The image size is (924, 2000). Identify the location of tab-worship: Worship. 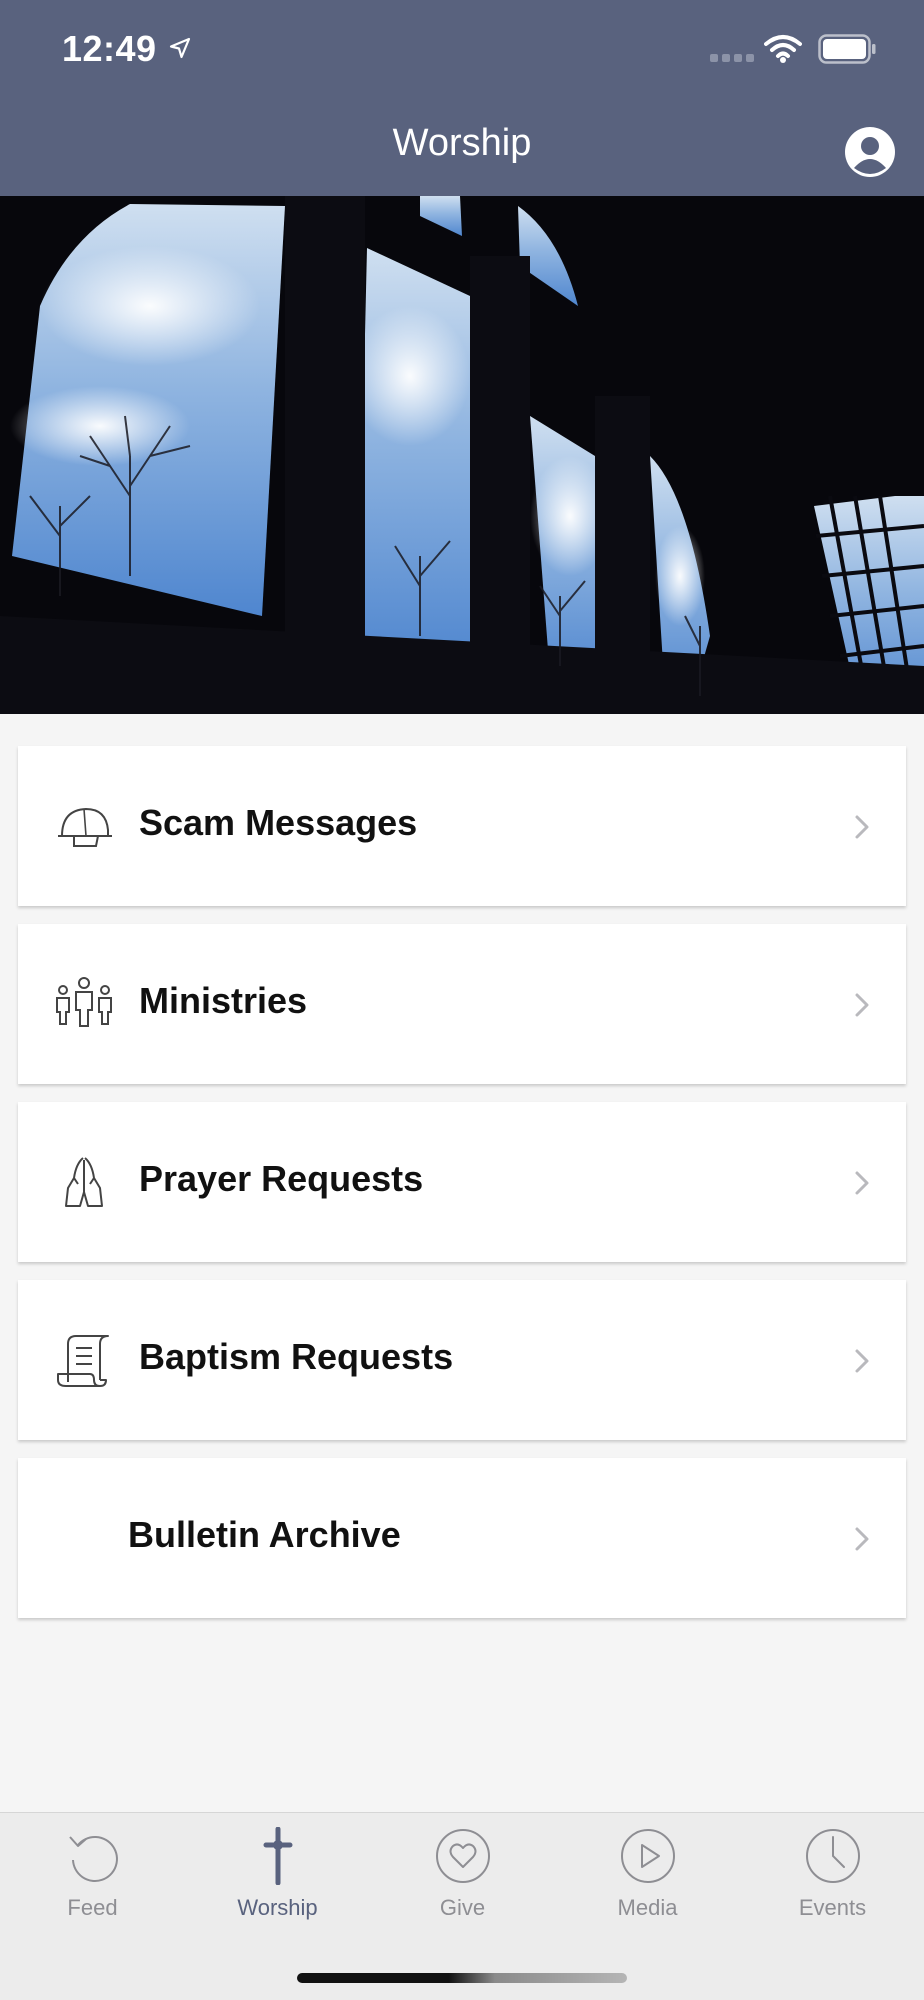
(277, 1887).